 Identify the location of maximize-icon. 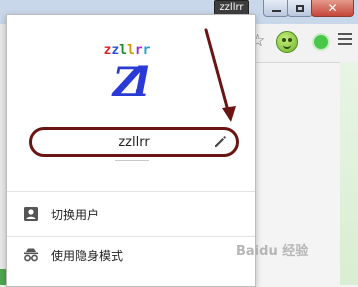
(300, 8).